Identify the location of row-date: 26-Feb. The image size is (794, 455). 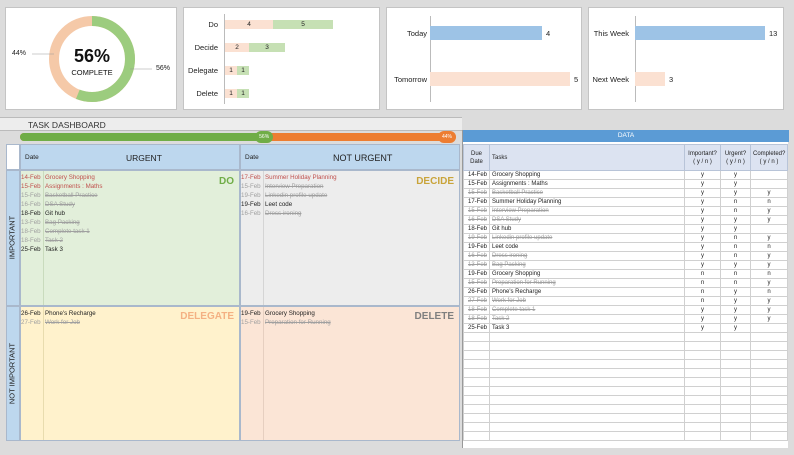
(477, 292).